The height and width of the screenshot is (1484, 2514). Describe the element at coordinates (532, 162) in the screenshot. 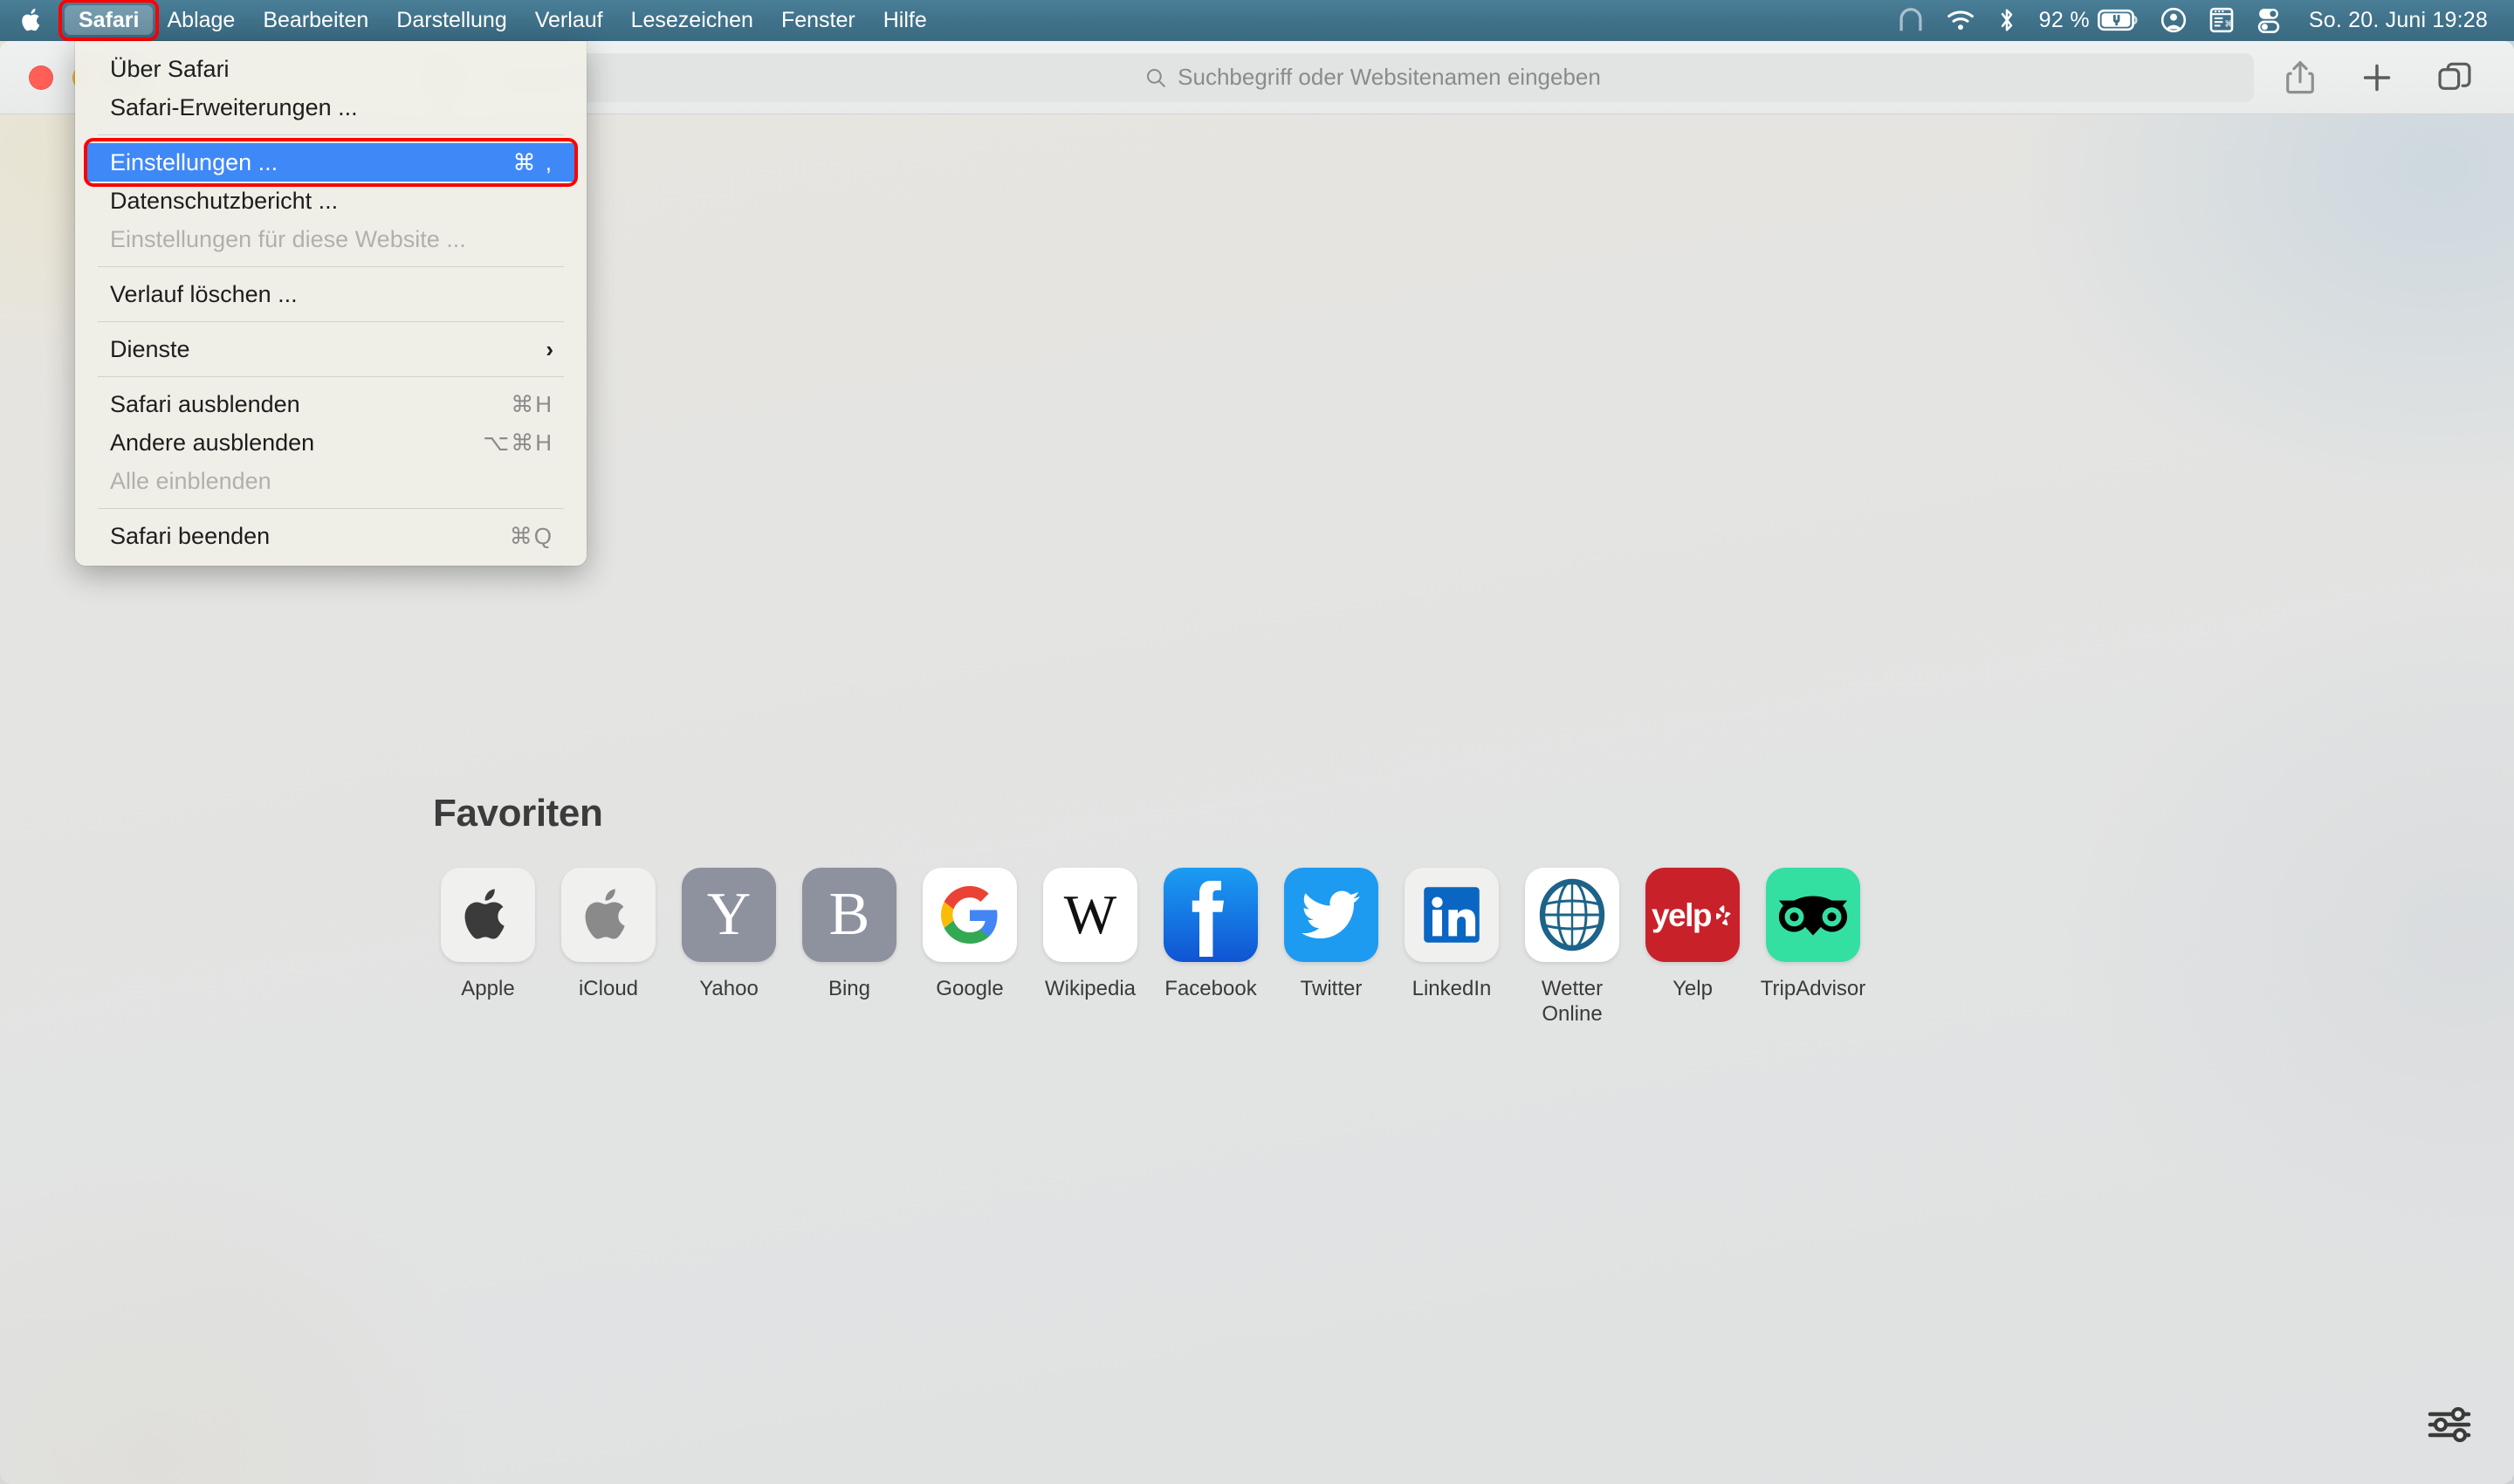

I see `menu-option-shortcut: ⌘ ,` at that location.